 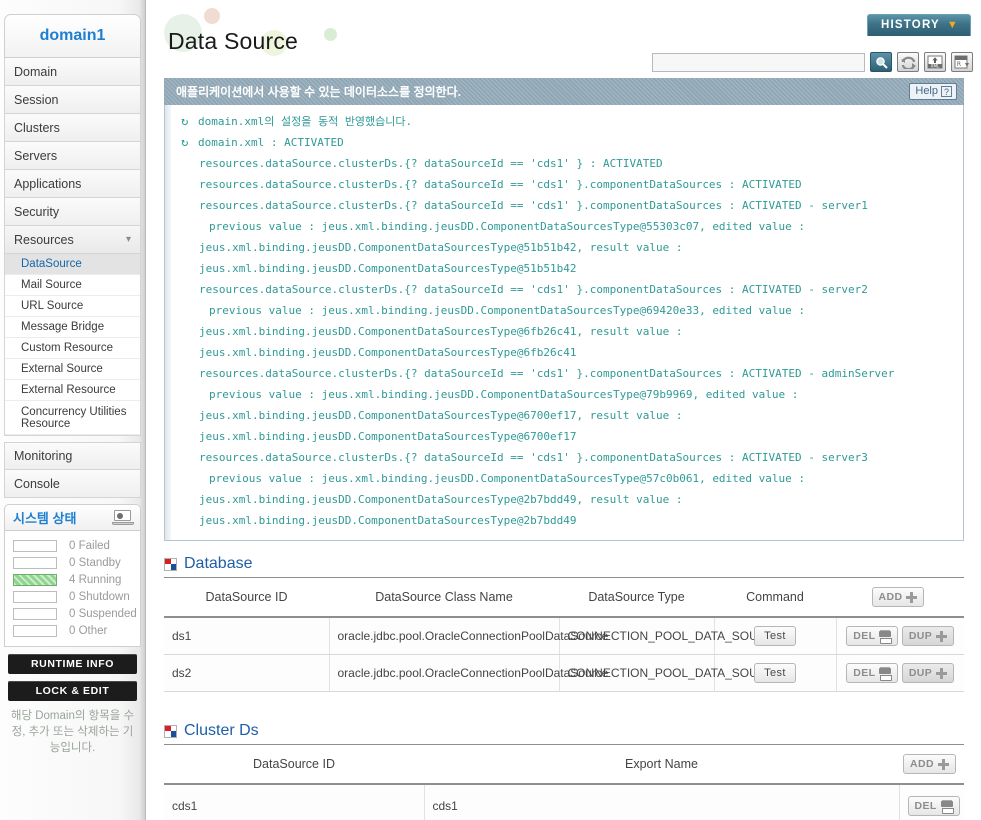 I want to click on sidebar-item-label: Servers, so click(x=36, y=155).